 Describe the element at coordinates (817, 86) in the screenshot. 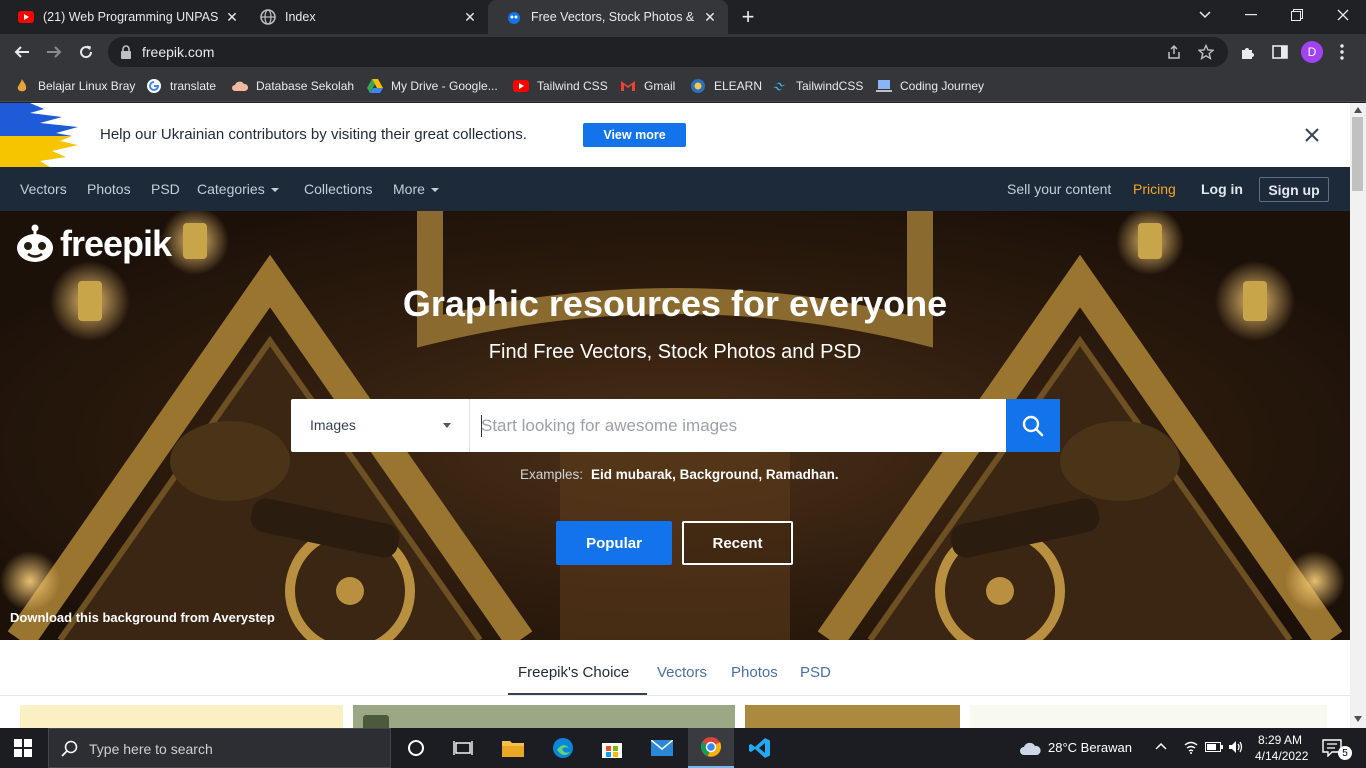

I see `bookmark-tailwindcss: TailwindCSS` at that location.